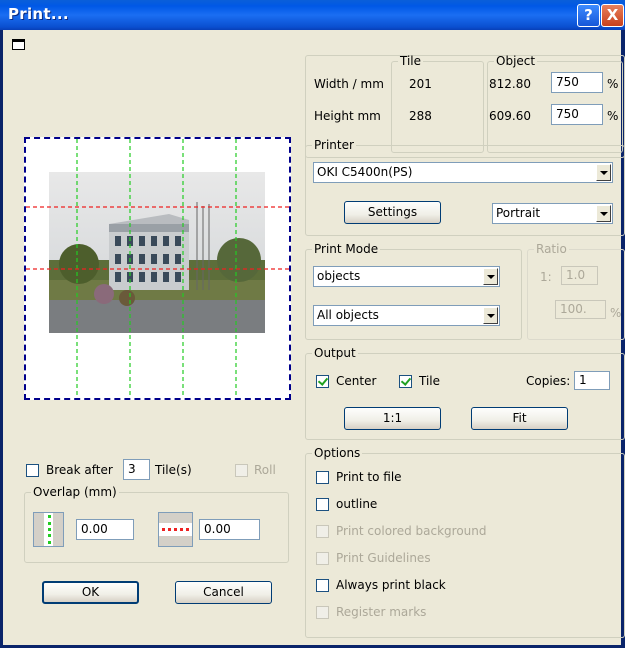  What do you see at coordinates (392, 418) in the screenshot?
I see `one-to-one-button: 1:1` at bounding box center [392, 418].